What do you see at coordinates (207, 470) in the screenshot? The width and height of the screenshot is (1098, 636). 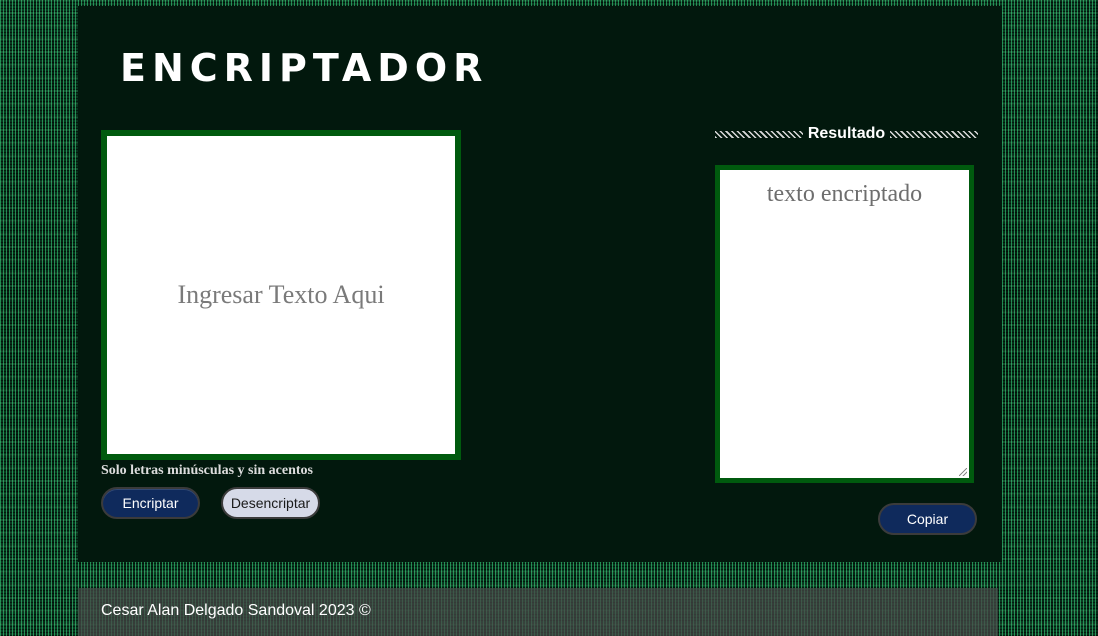 I see `input-hint: Solo letras minúsculas y sin acentos` at bounding box center [207, 470].